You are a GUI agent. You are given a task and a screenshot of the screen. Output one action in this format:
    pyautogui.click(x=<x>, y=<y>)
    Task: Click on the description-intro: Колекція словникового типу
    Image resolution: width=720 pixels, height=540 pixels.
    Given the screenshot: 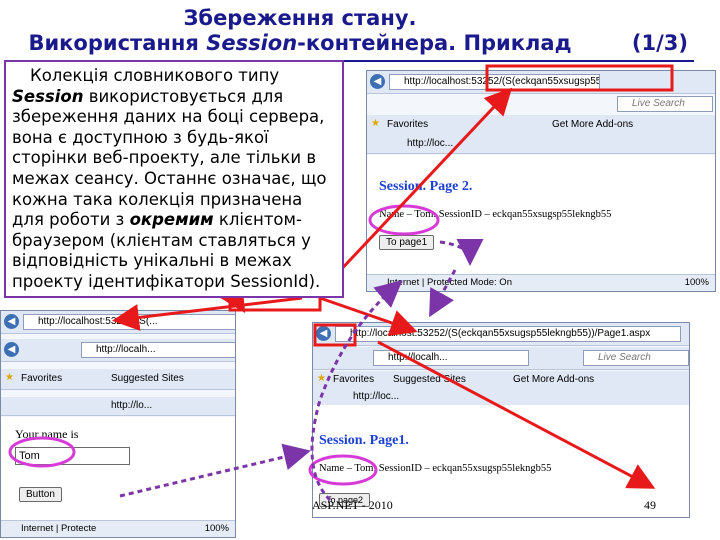 What is the action you would take?
    pyautogui.click(x=155, y=75)
    